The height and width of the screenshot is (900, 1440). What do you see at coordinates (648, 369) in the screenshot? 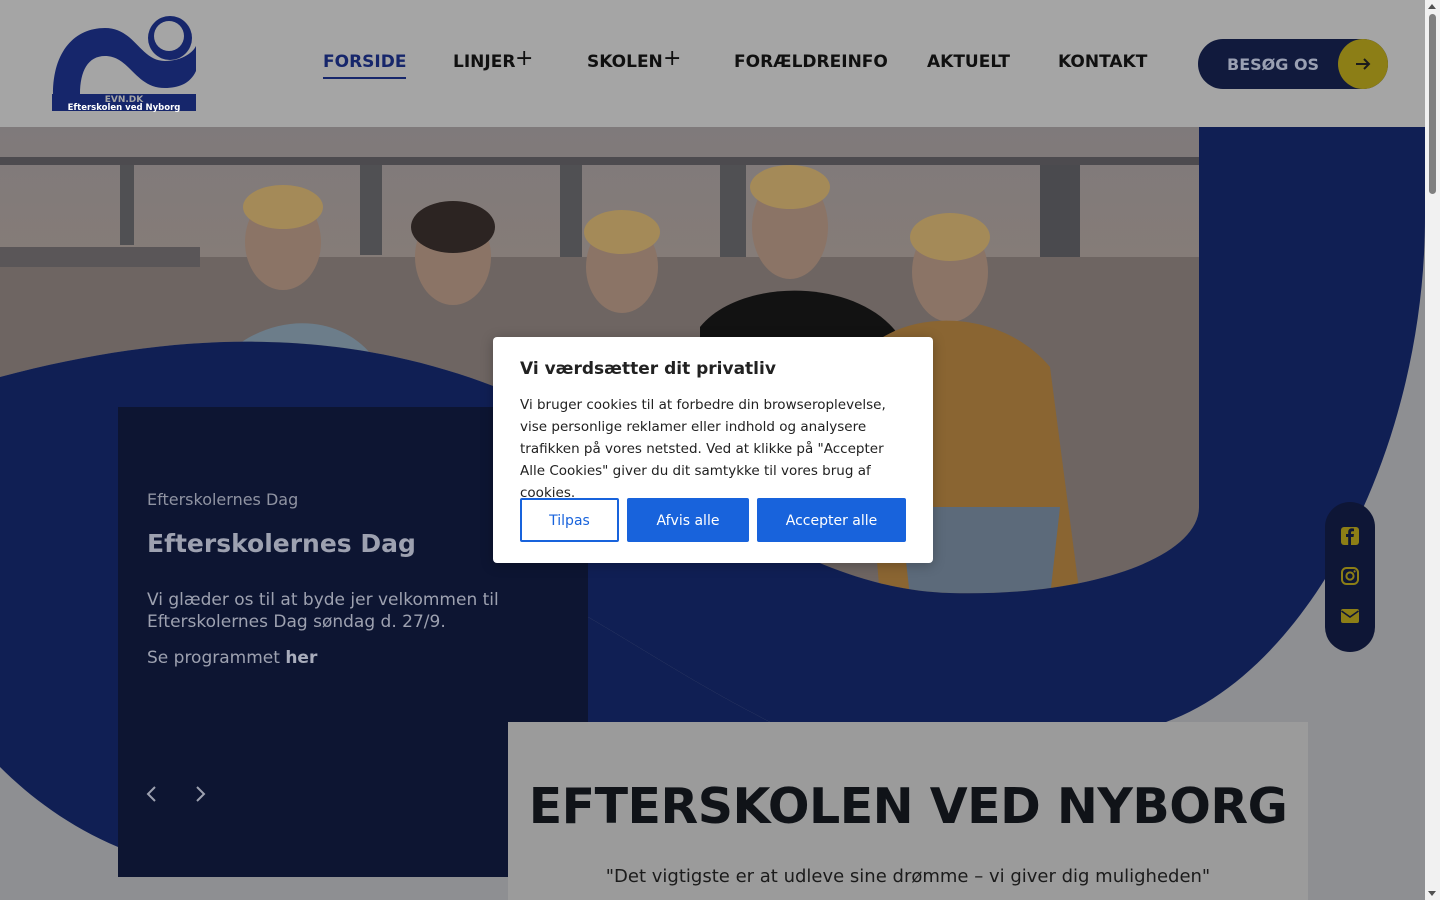
I see `cookie-title: Vi værdsætter dit privatliv` at bounding box center [648, 369].